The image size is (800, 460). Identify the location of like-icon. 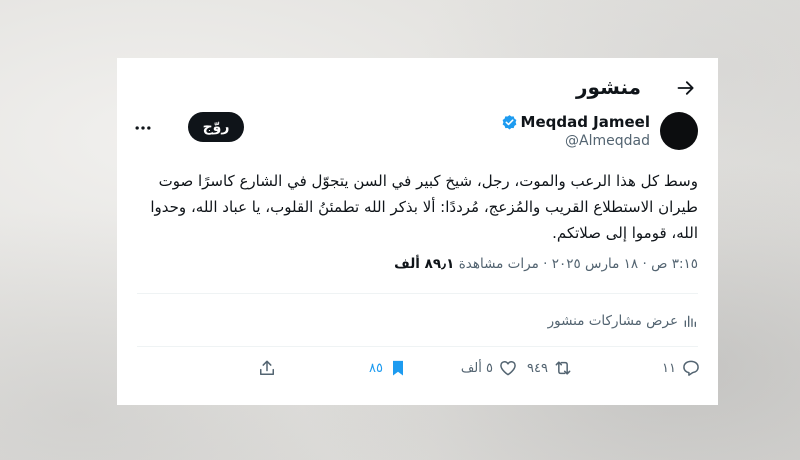
(508, 368).